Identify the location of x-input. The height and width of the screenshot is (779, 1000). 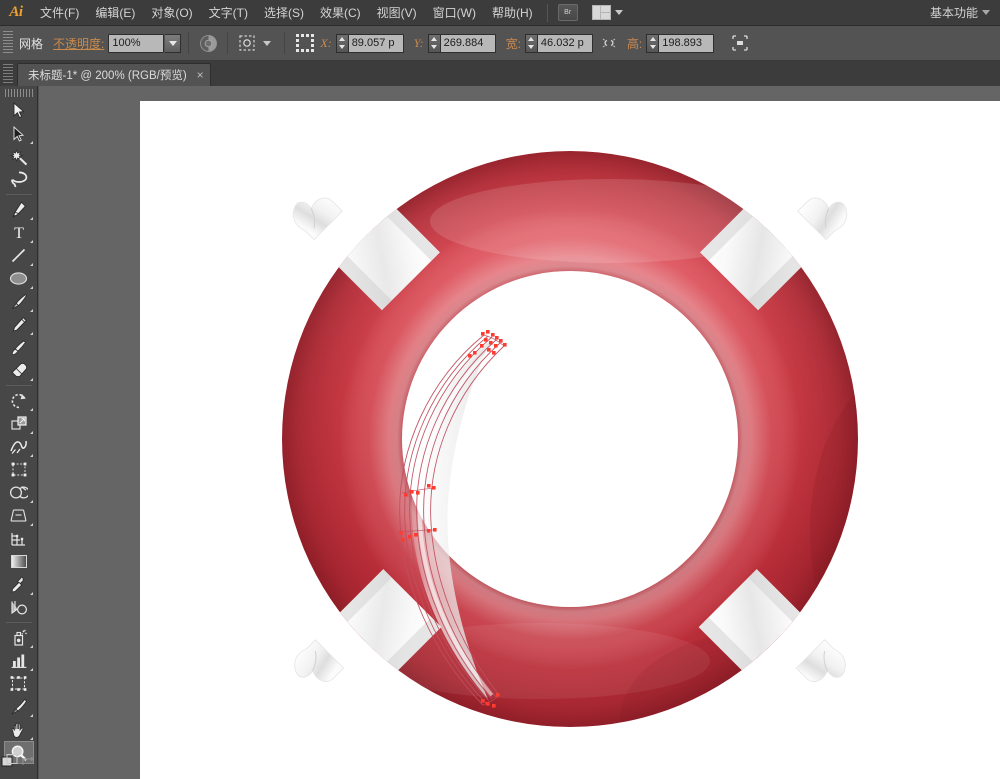
(375, 43).